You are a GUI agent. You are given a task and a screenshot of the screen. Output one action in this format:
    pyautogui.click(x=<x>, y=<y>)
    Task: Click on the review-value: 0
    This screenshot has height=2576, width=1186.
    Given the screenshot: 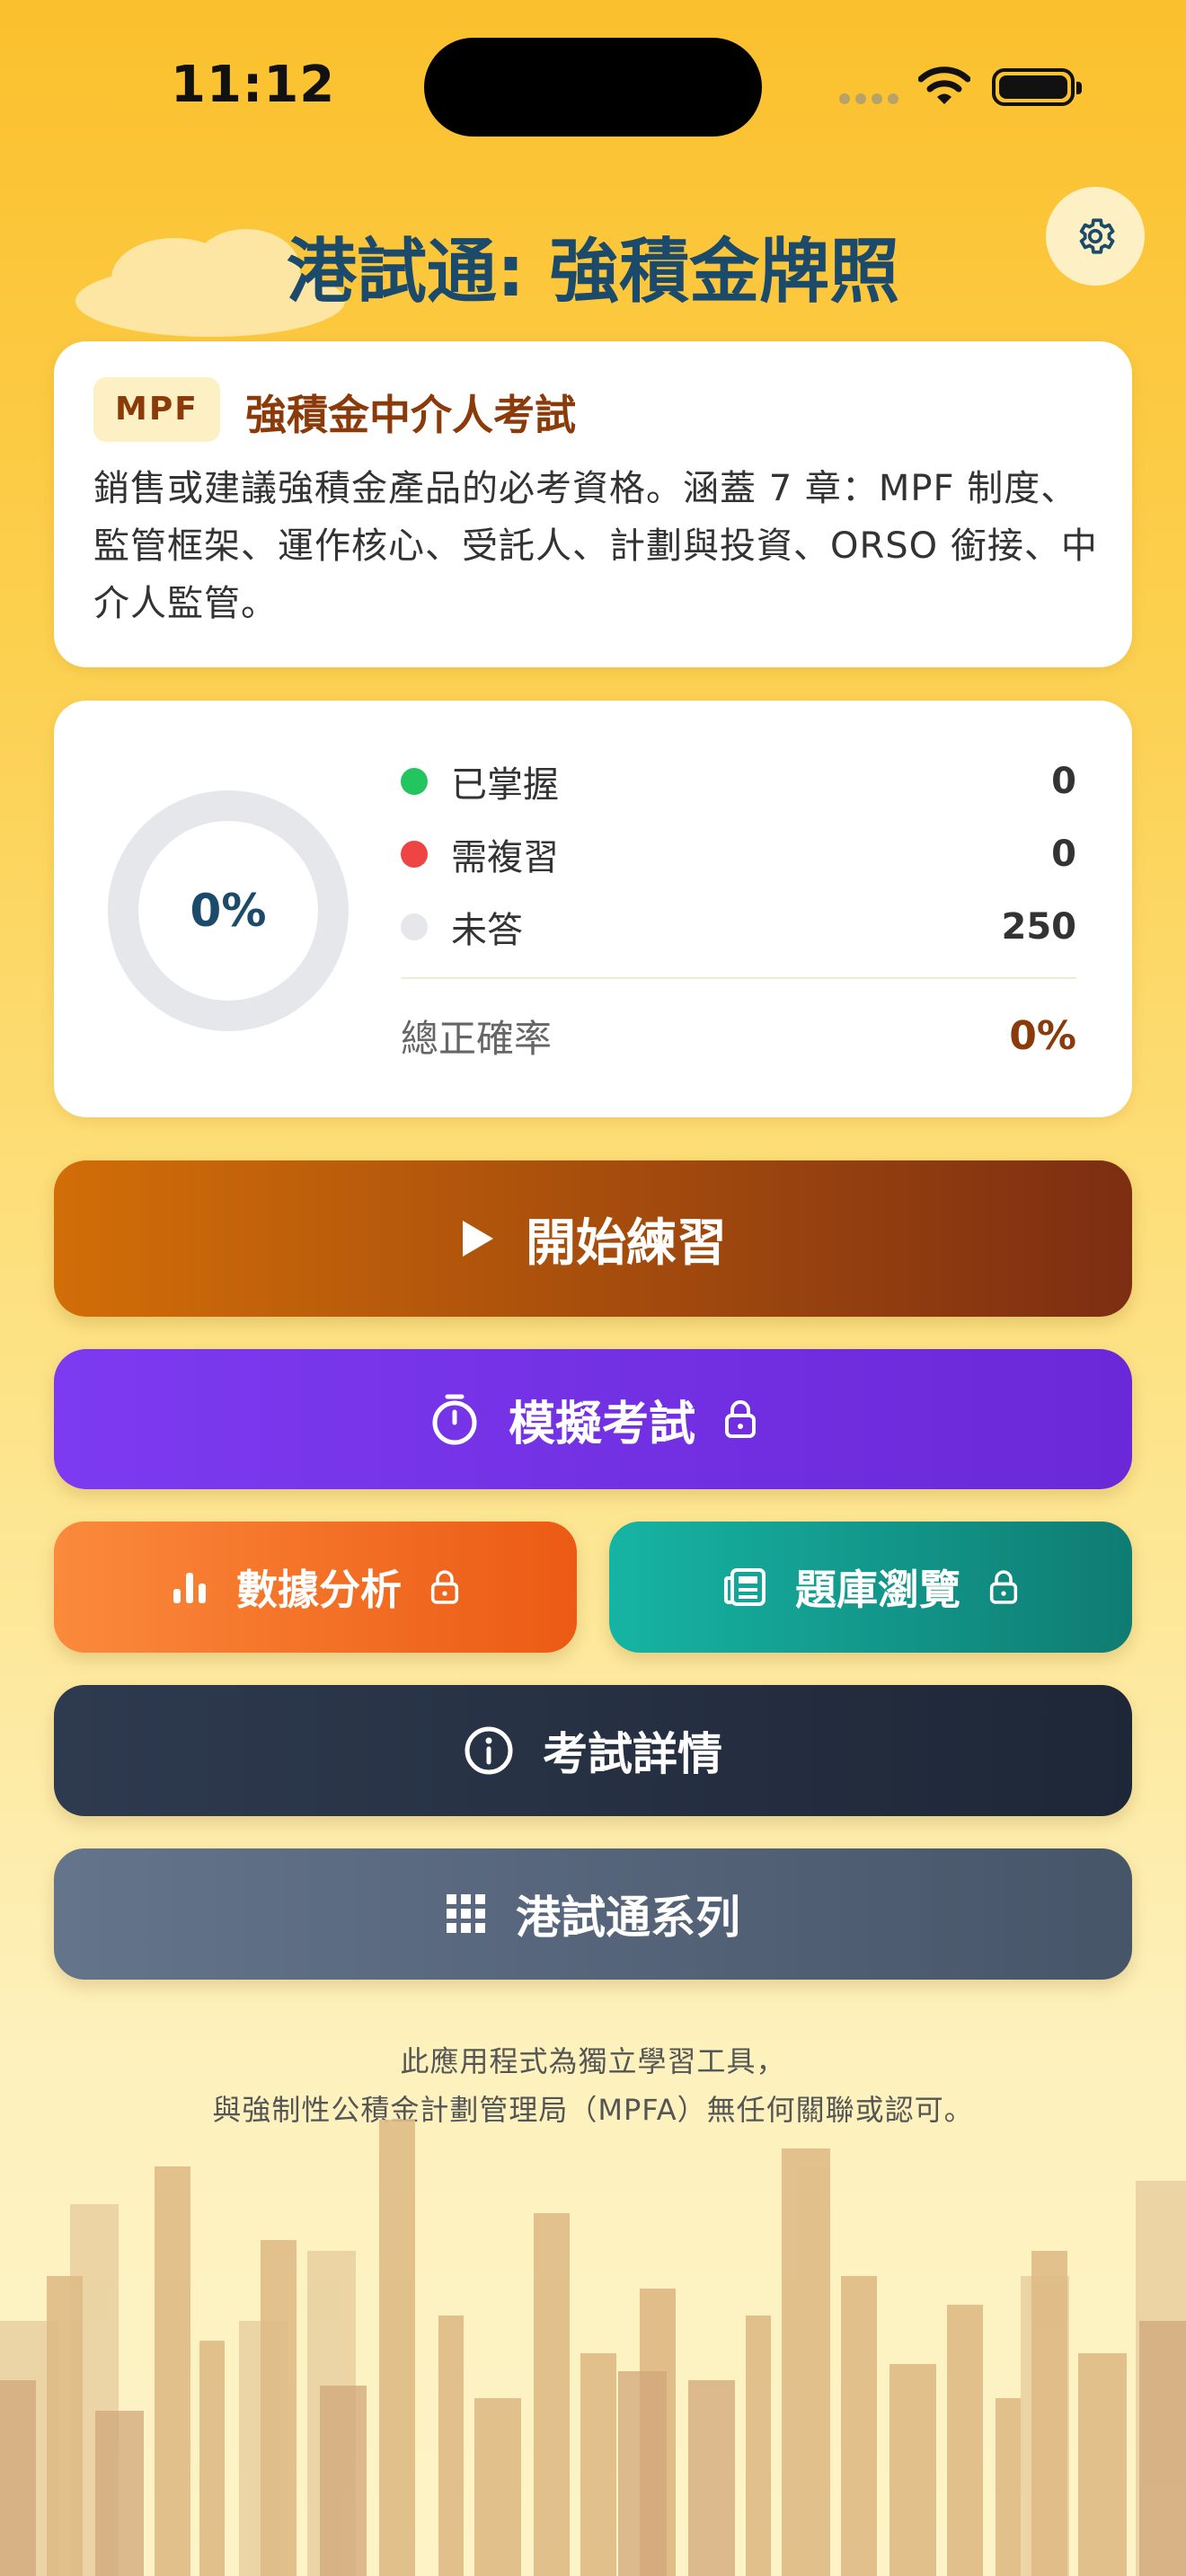 What is the action you would take?
    pyautogui.click(x=1063, y=854)
    